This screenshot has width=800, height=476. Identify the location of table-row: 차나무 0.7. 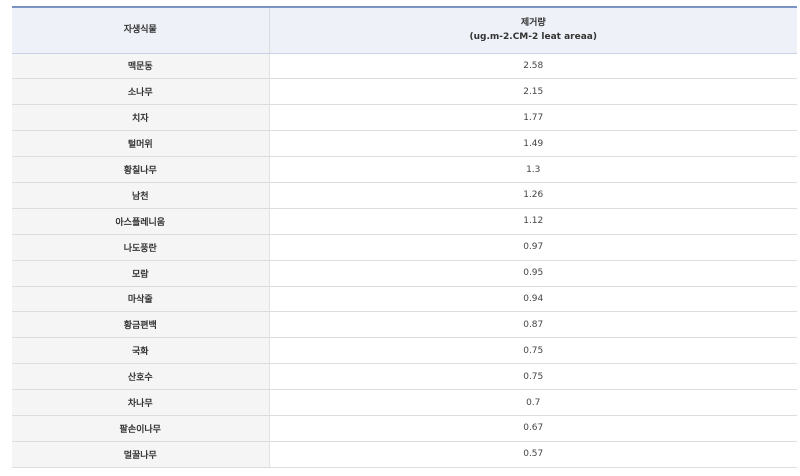
(404, 402).